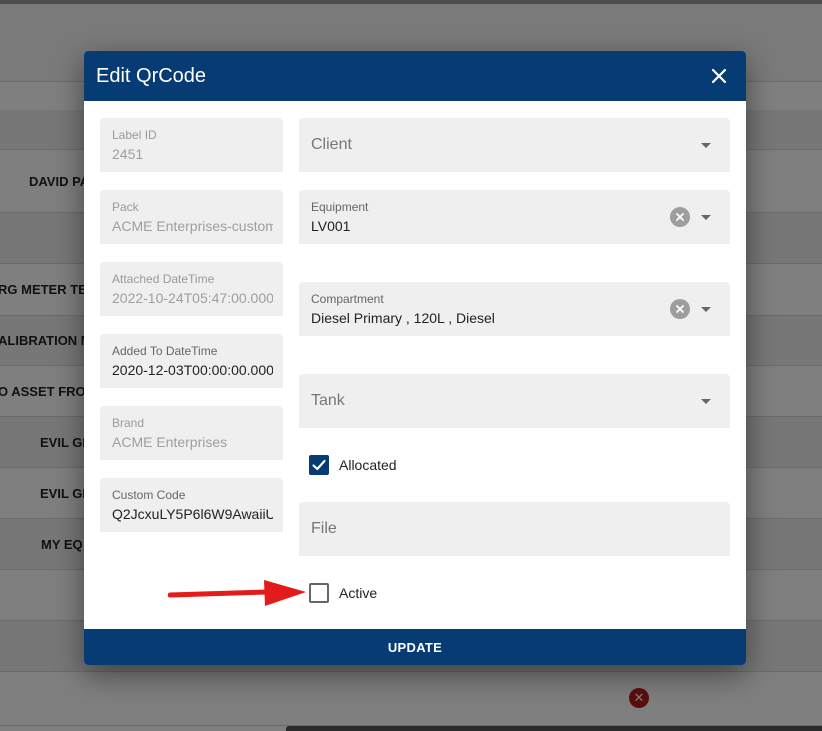 The height and width of the screenshot is (731, 822). What do you see at coordinates (368, 465) in the screenshot?
I see `allocated-label: Allocated` at bounding box center [368, 465].